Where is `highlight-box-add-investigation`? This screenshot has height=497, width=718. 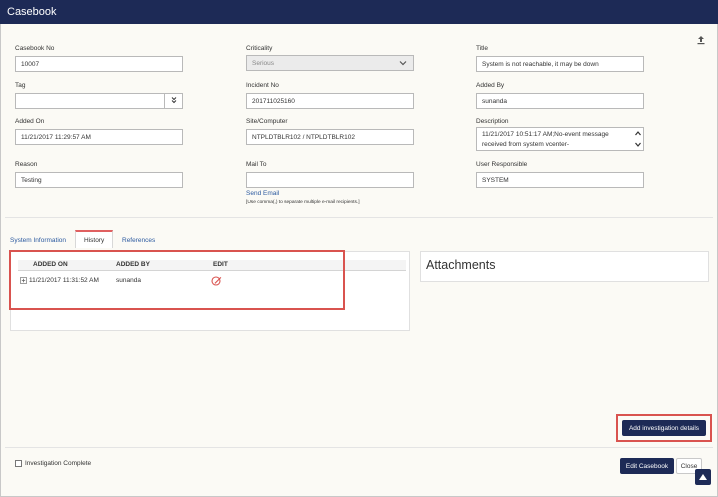 highlight-box-add-investigation is located at coordinates (664, 428).